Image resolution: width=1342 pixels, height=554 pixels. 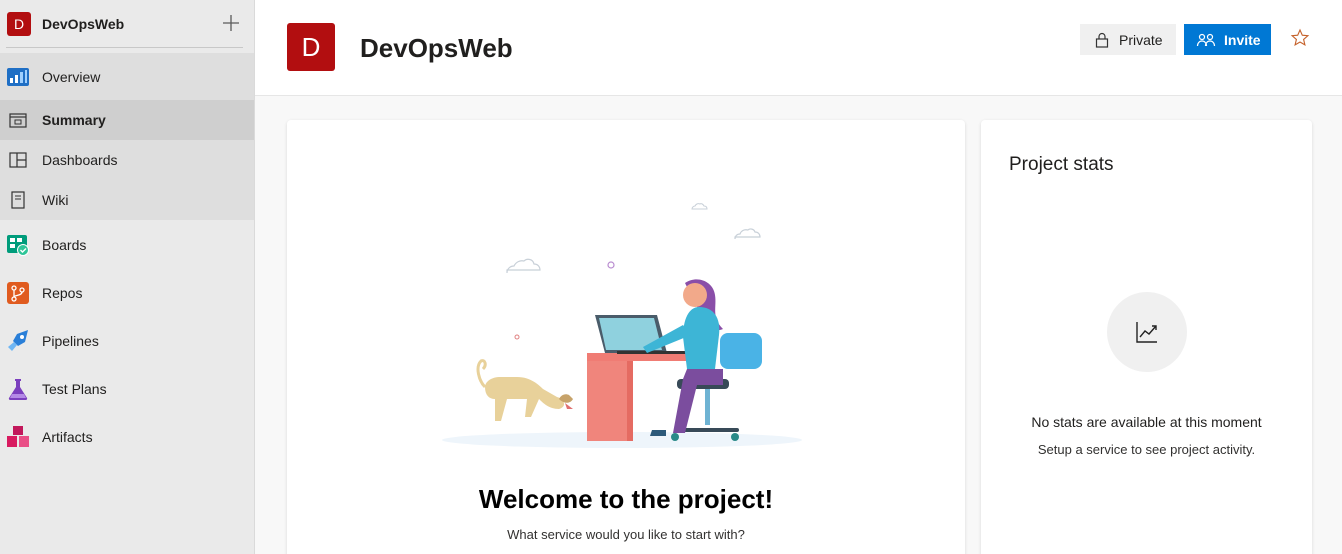 What do you see at coordinates (18, 293) in the screenshot?
I see `repos-icon` at bounding box center [18, 293].